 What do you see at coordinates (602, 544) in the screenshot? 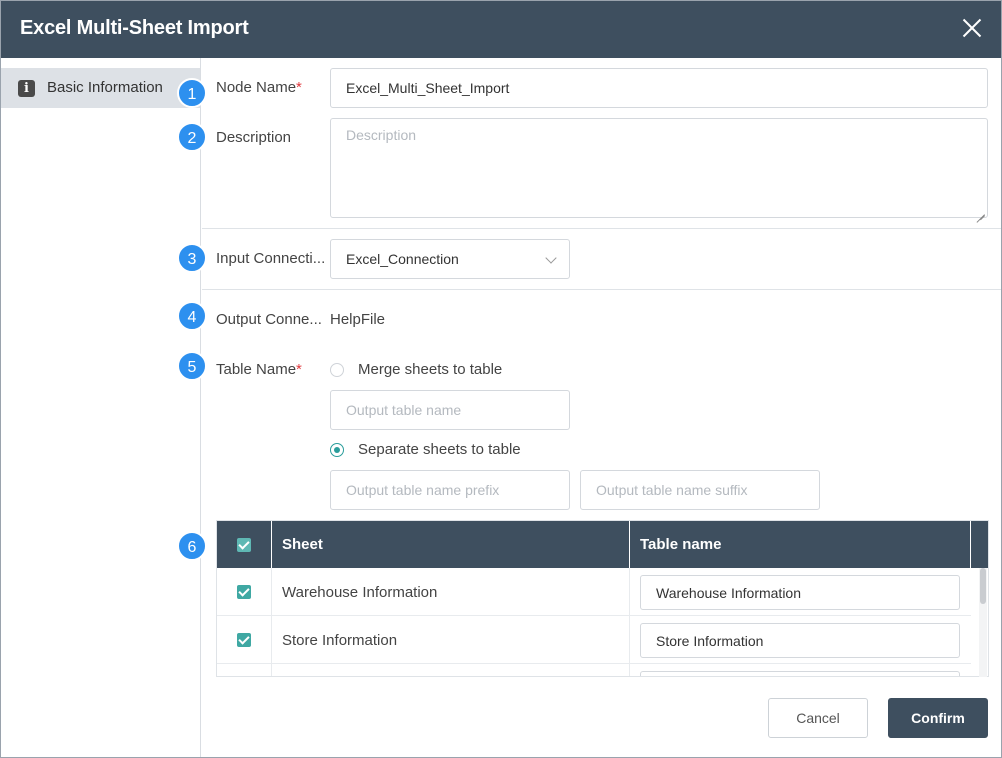
I see `table-header: Sheet Table name` at bounding box center [602, 544].